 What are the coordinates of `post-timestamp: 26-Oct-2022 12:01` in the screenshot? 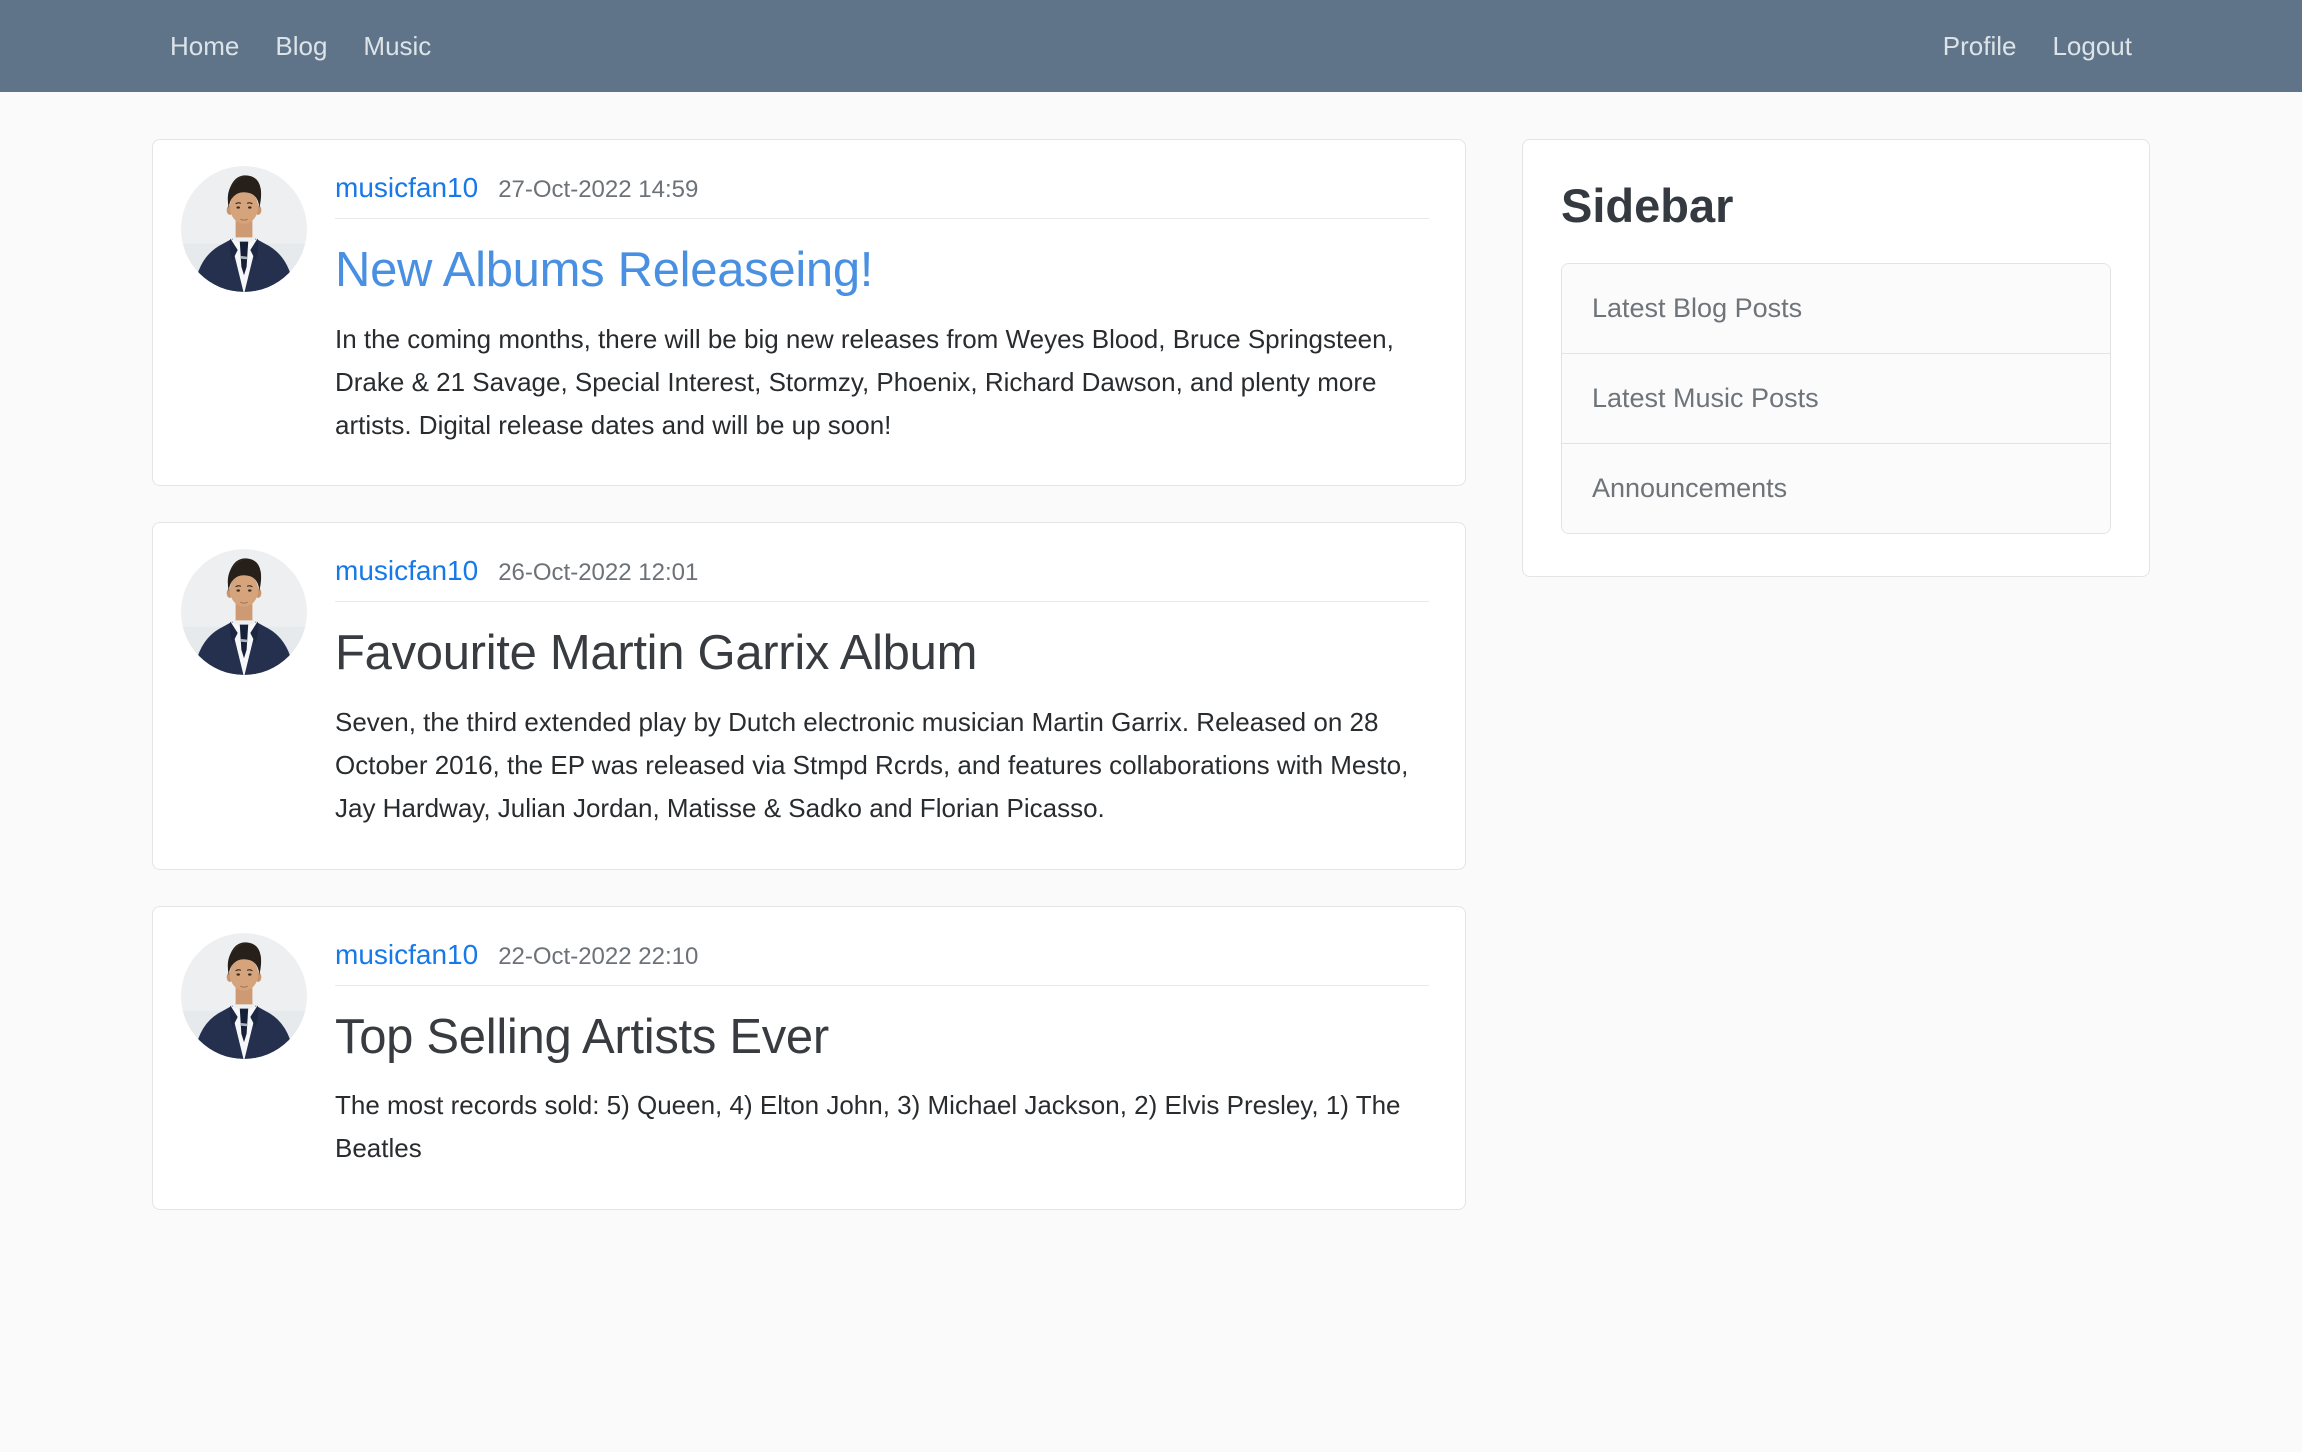 It's located at (598, 573).